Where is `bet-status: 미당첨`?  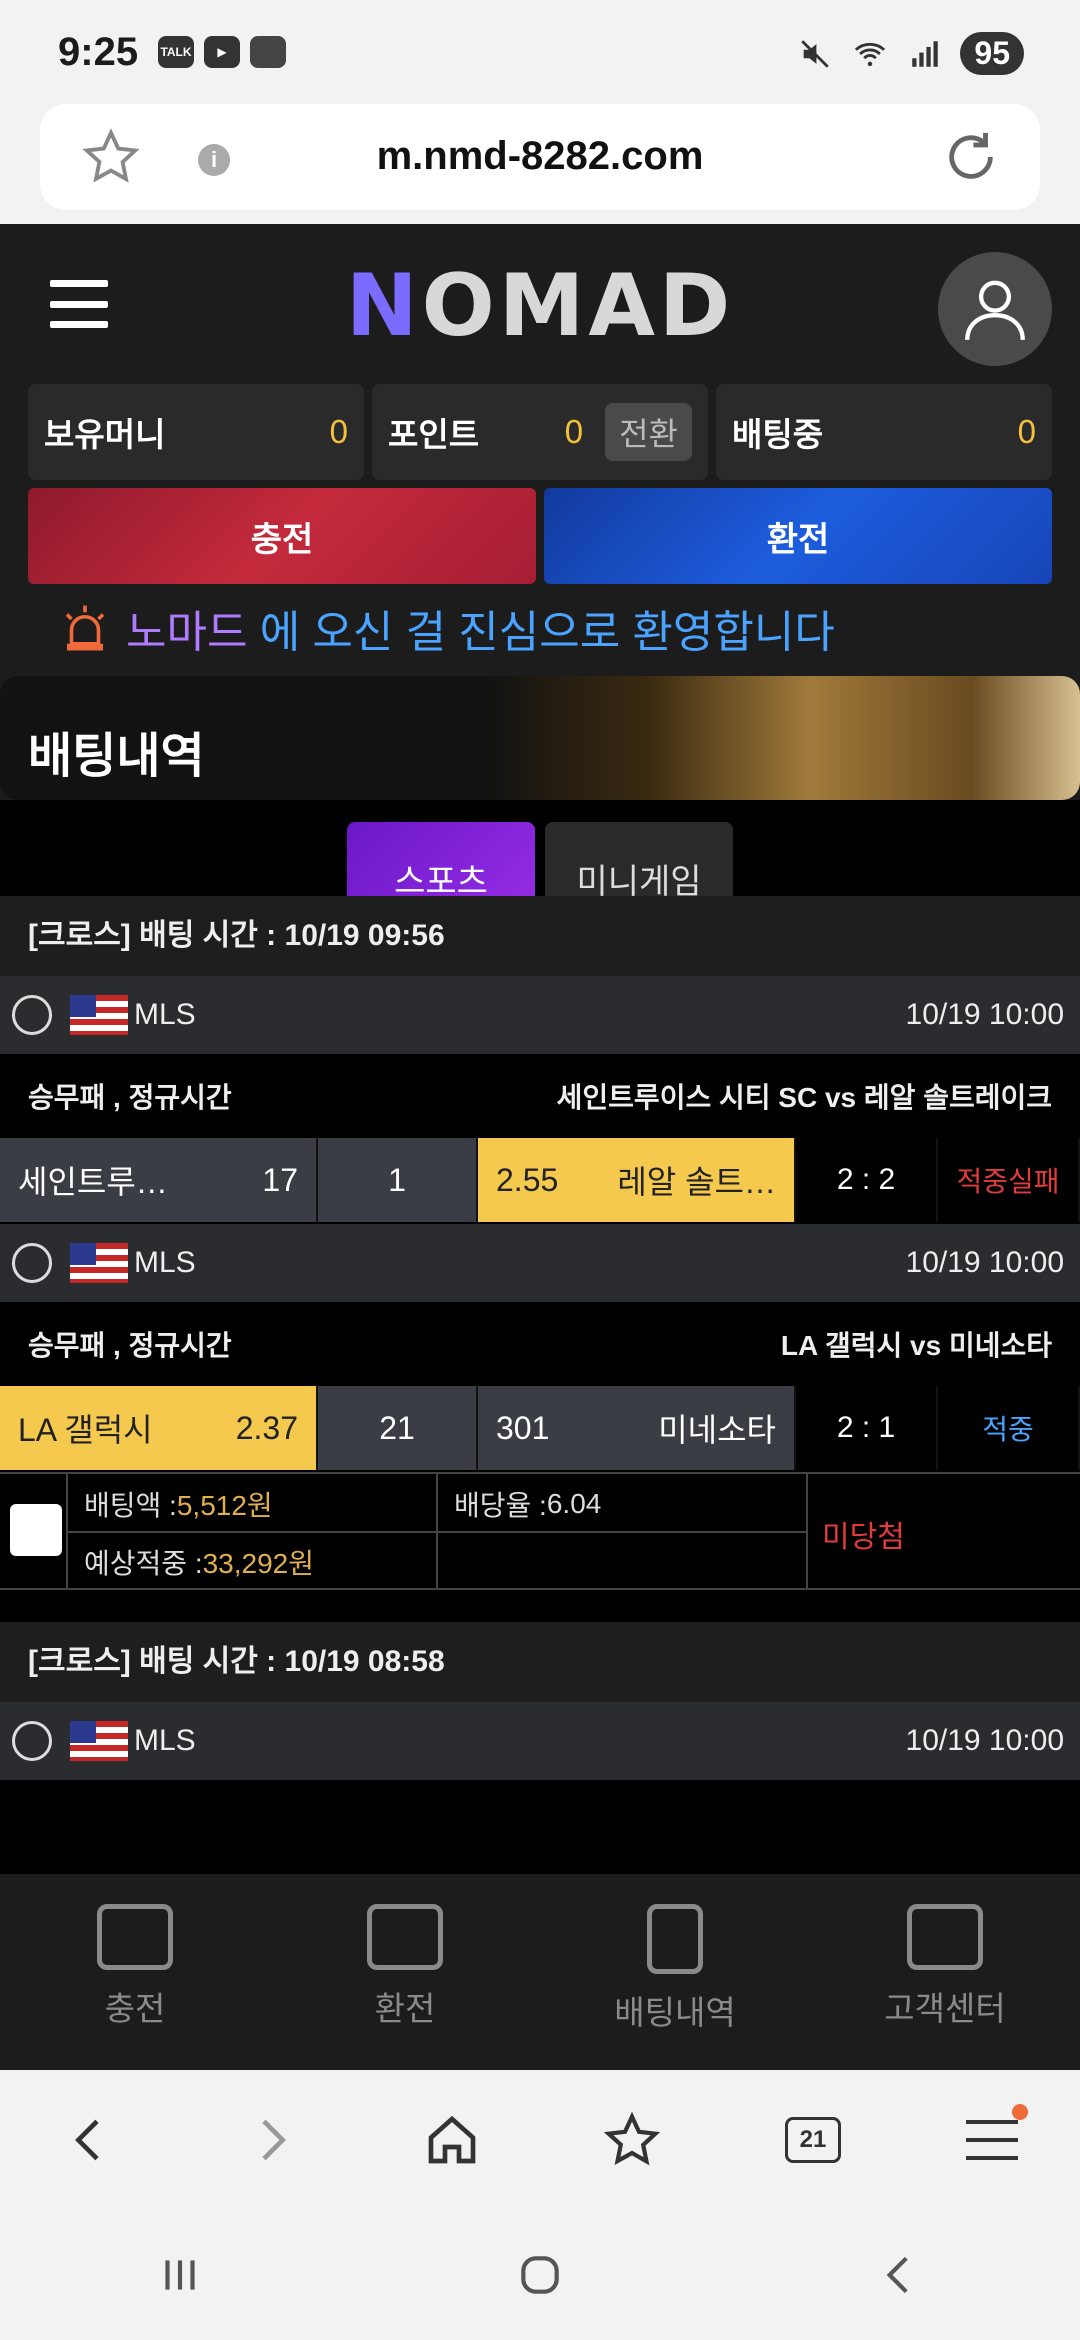
bet-status: 미당첨 is located at coordinates (863, 1537).